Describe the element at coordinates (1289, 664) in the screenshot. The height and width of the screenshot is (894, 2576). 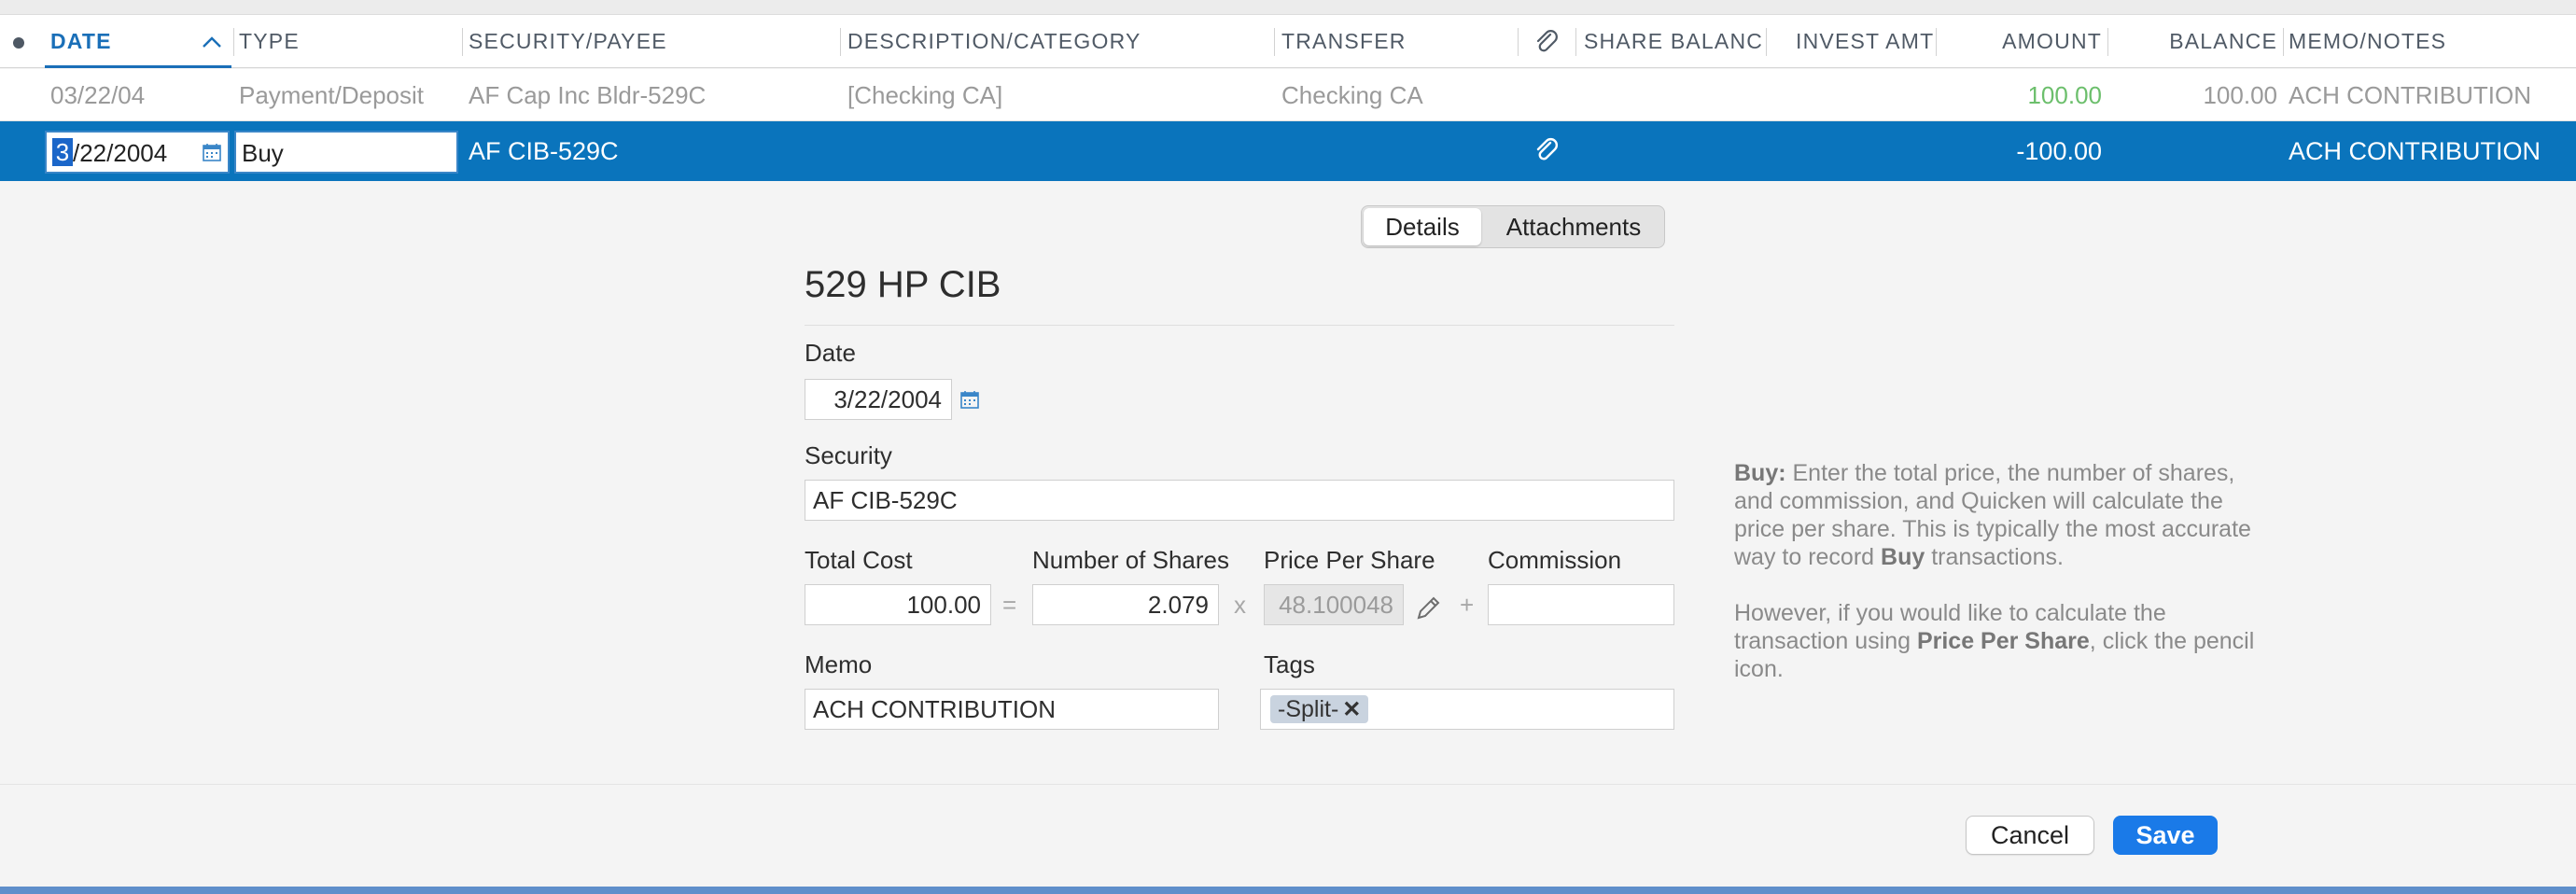
I see `tags-label: Tags` at that location.